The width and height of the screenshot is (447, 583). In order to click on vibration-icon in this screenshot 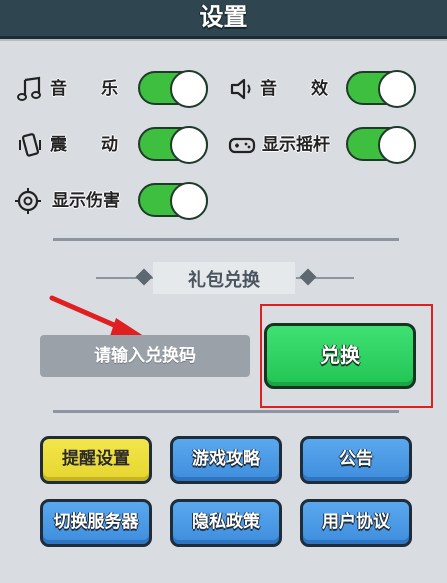, I will do `click(30, 145)`.